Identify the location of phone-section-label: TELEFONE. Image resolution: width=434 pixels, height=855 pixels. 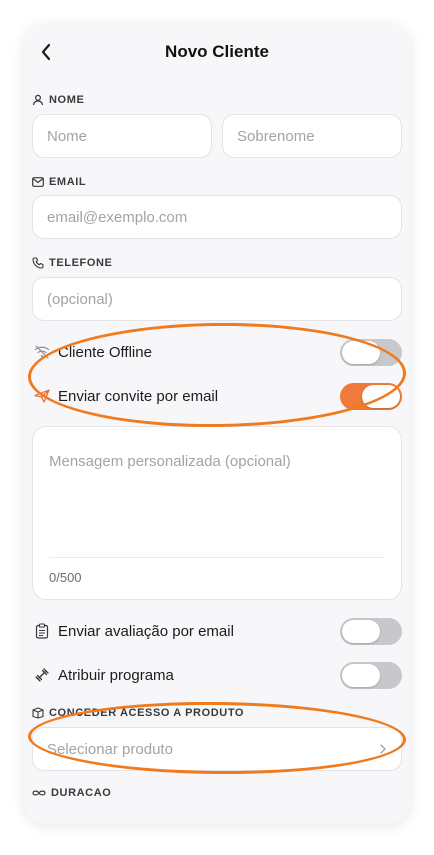
(72, 263).